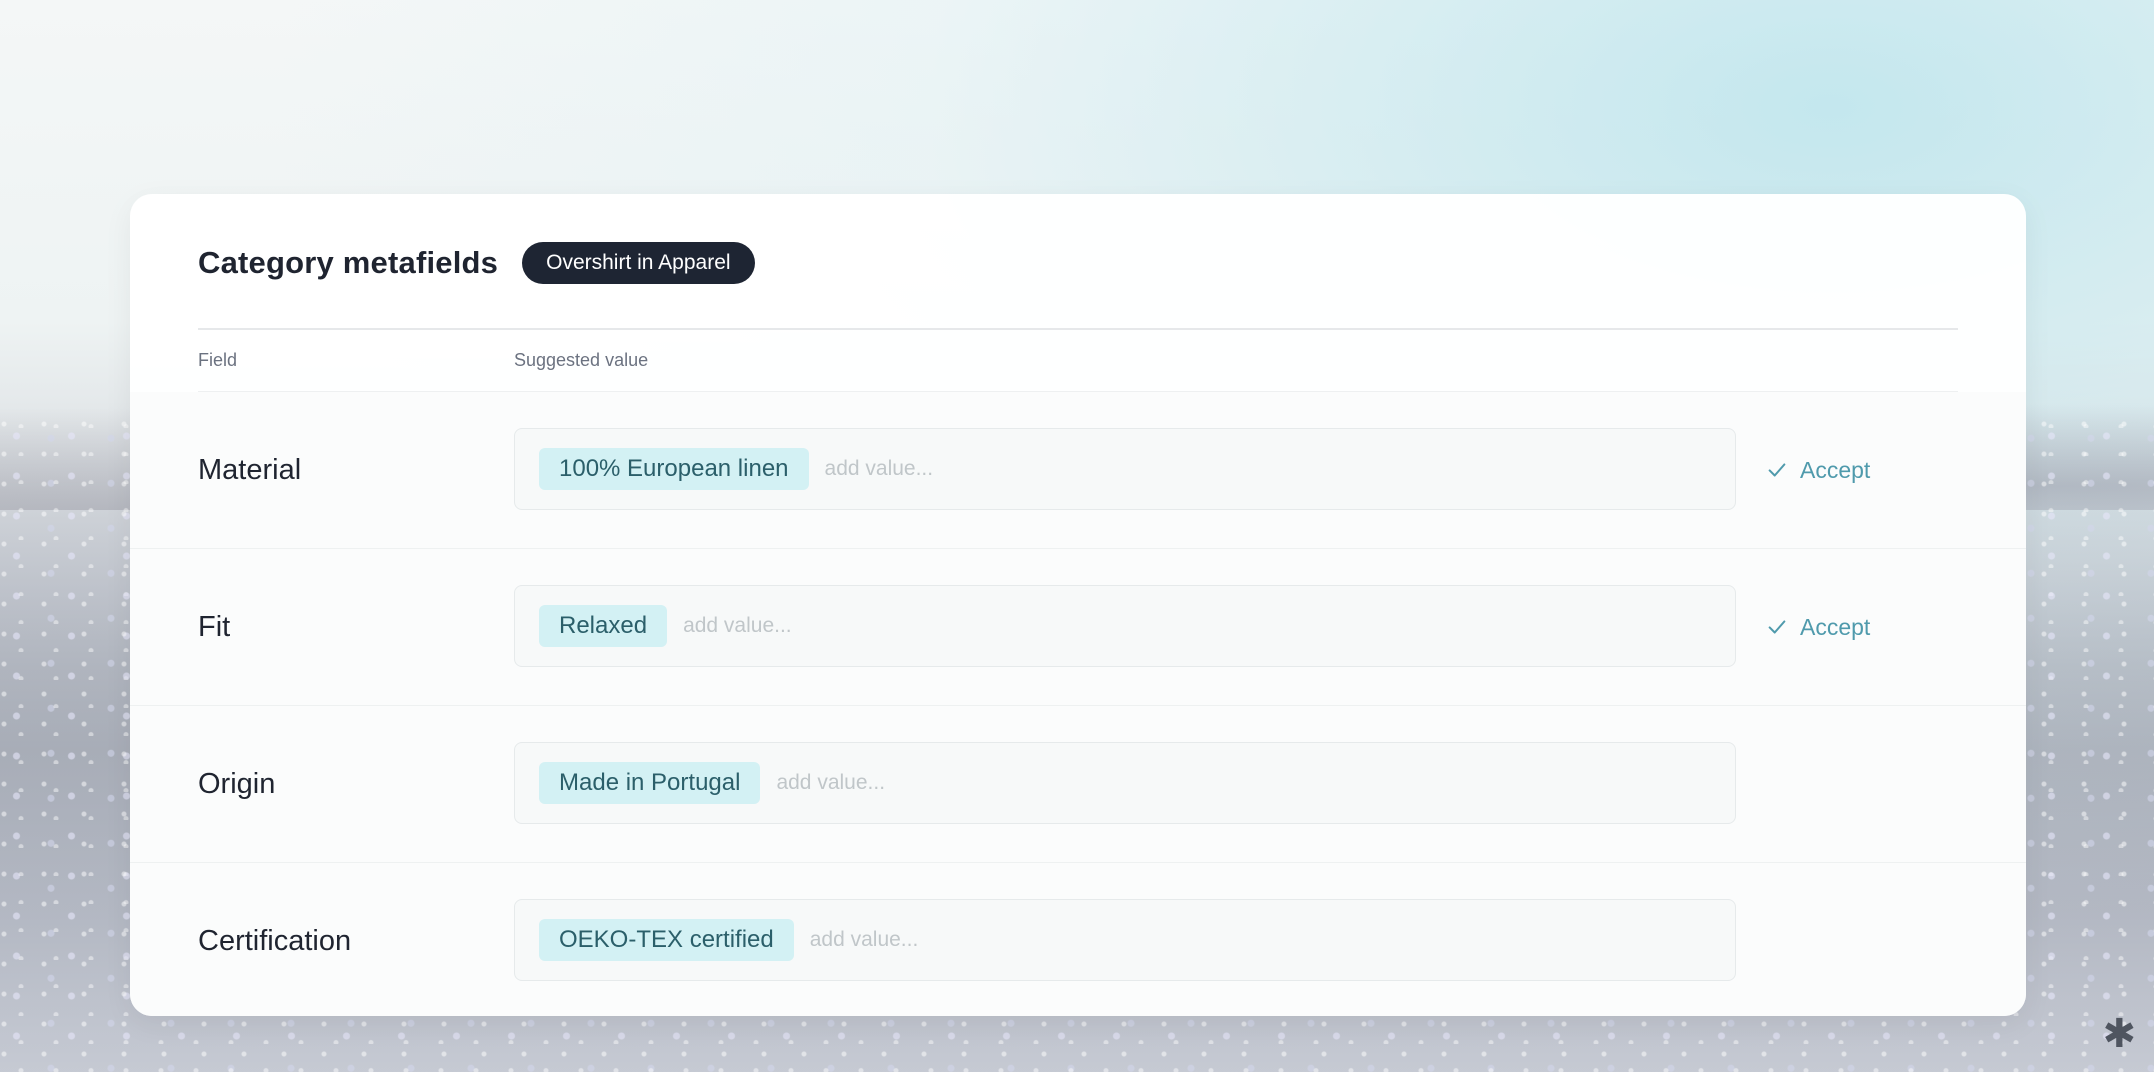  Describe the element at coordinates (1109, 940) in the screenshot. I see `add-value-input-certification` at that location.